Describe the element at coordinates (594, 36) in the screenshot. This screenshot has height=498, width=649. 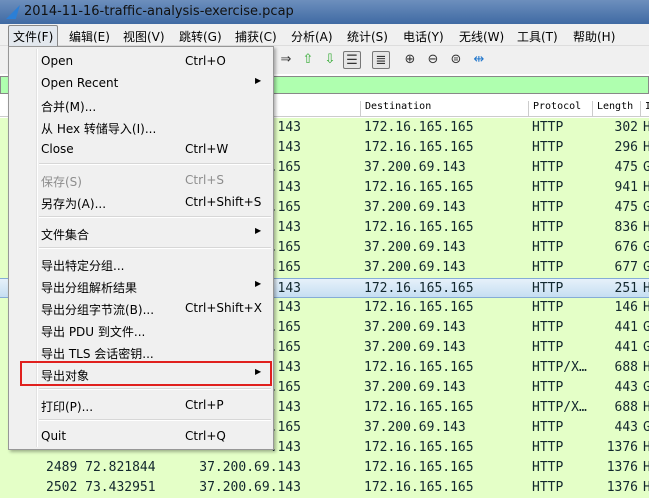
I see `menu-10: 帮助(H)` at that location.